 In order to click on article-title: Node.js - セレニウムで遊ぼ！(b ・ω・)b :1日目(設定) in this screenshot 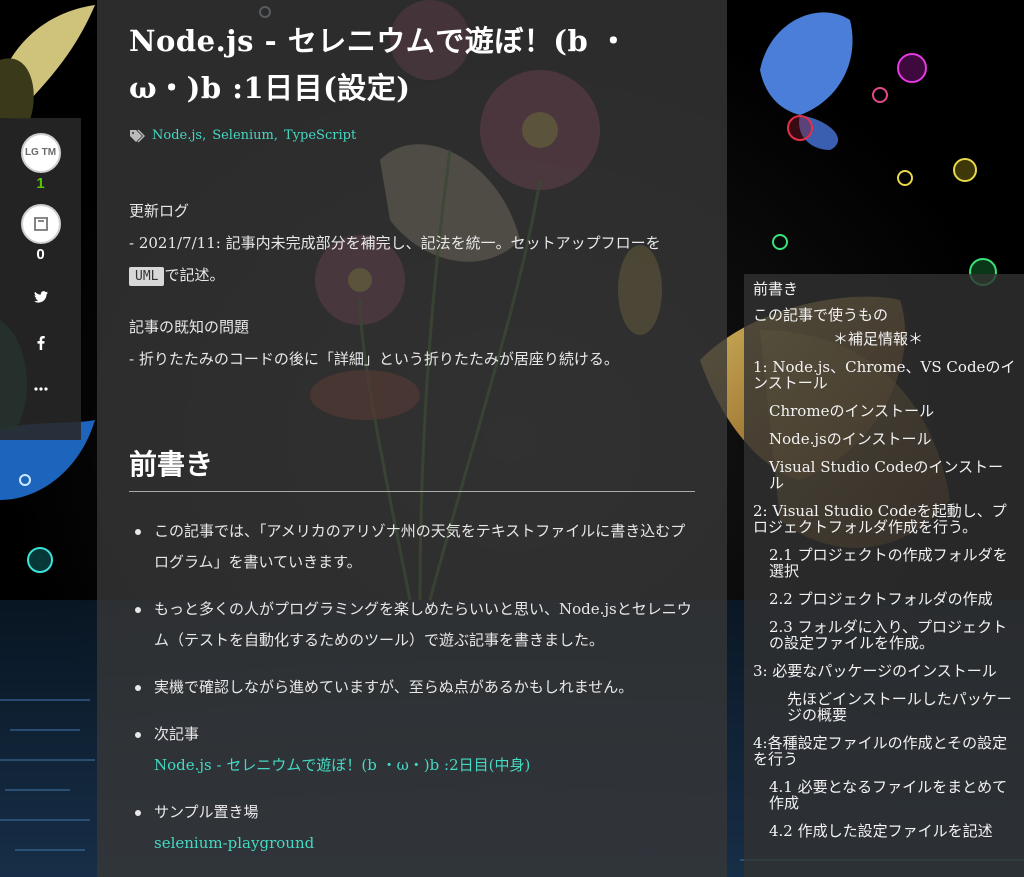, I will do `click(379, 64)`.